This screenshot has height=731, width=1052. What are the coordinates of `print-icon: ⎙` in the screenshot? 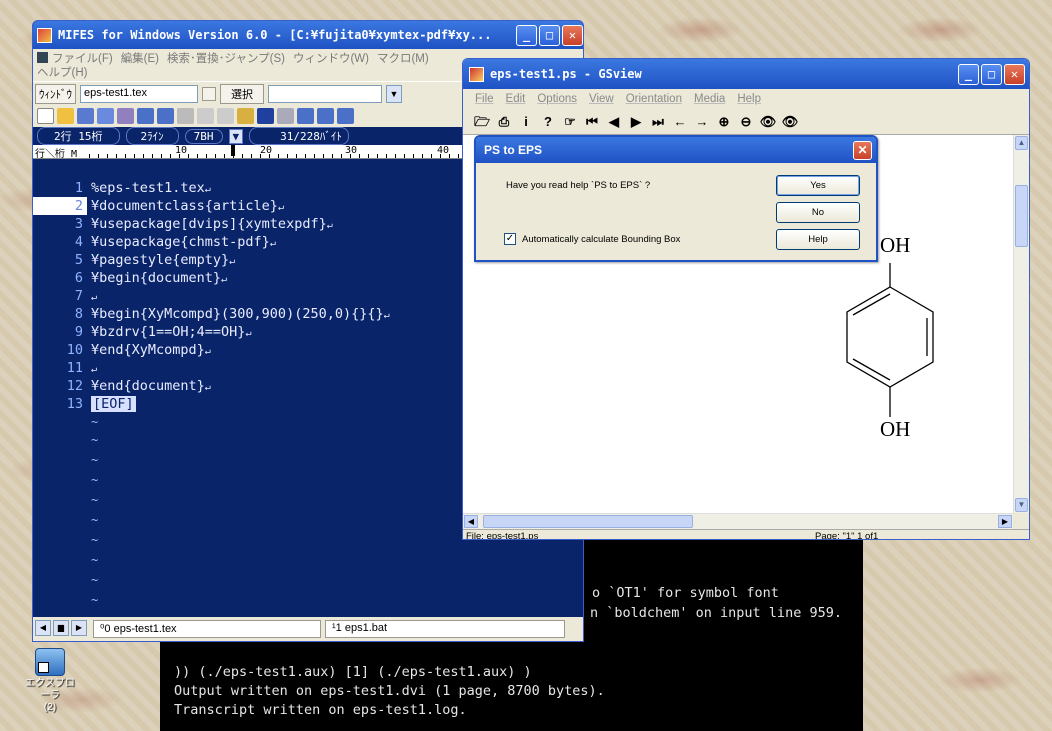 It's located at (504, 122).